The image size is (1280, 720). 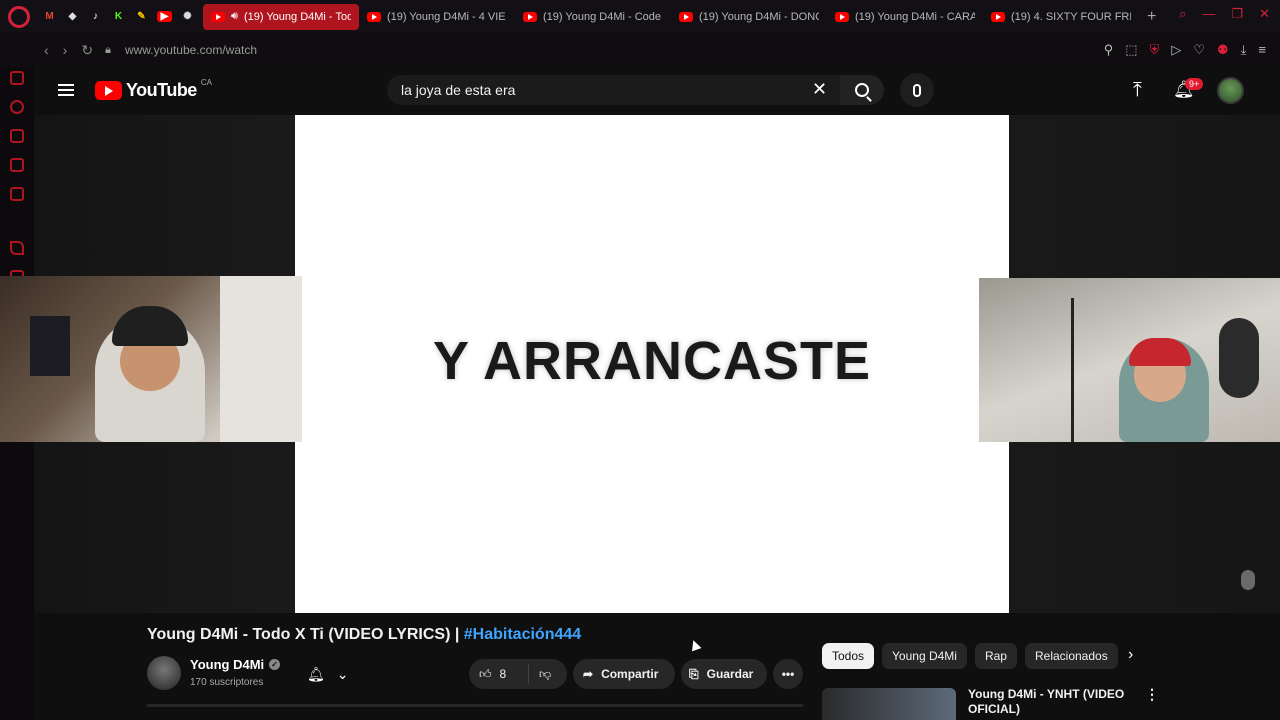 What do you see at coordinates (1208, 14) in the screenshot?
I see `minimize-icon: —` at bounding box center [1208, 14].